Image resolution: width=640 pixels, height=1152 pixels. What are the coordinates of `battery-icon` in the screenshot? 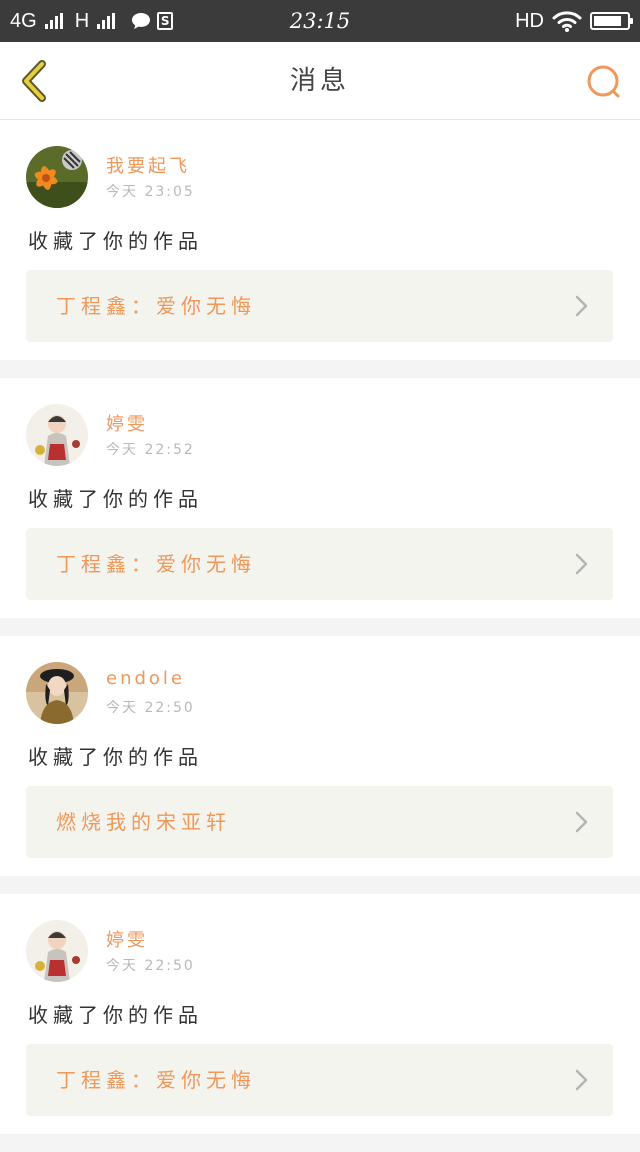 It's located at (611, 21).